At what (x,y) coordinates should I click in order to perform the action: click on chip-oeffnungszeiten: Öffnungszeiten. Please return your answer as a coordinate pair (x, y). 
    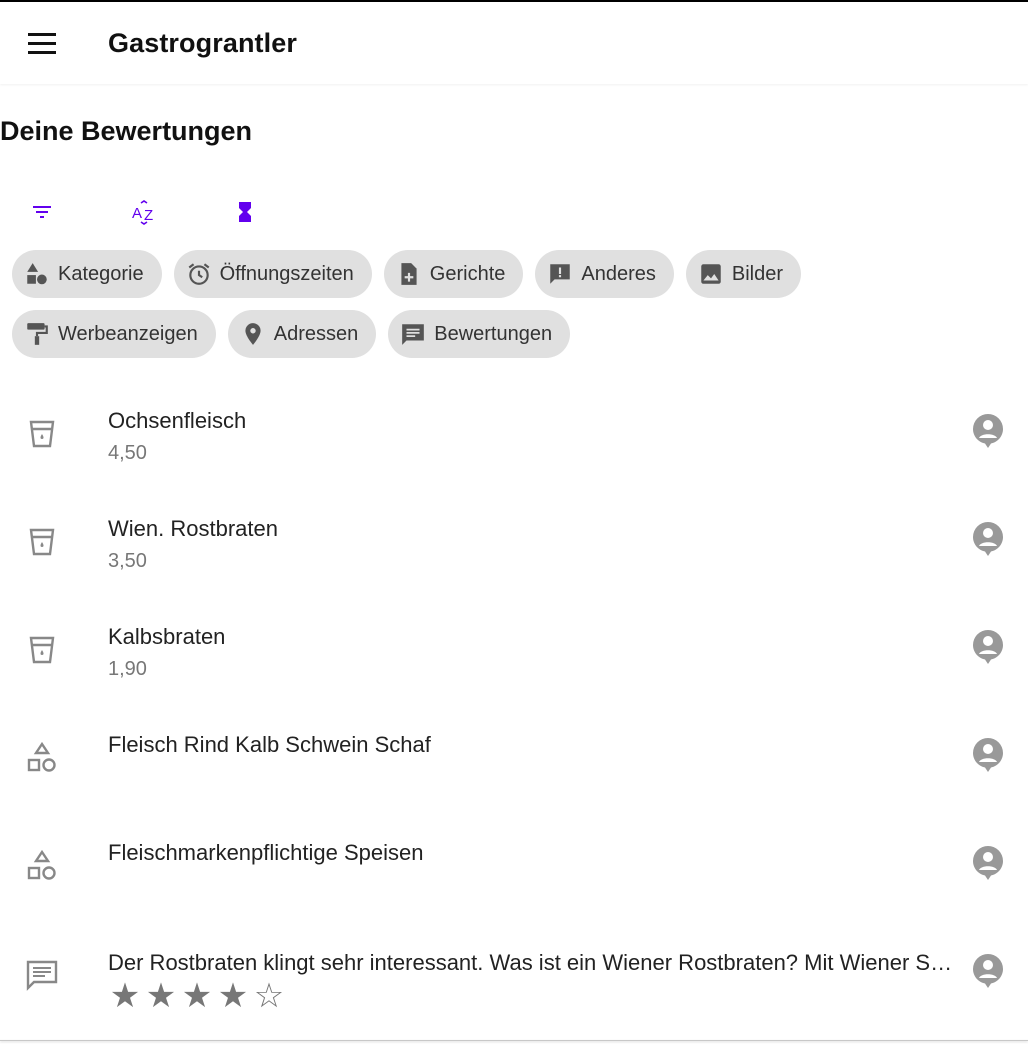
    Looking at the image, I should click on (272, 274).